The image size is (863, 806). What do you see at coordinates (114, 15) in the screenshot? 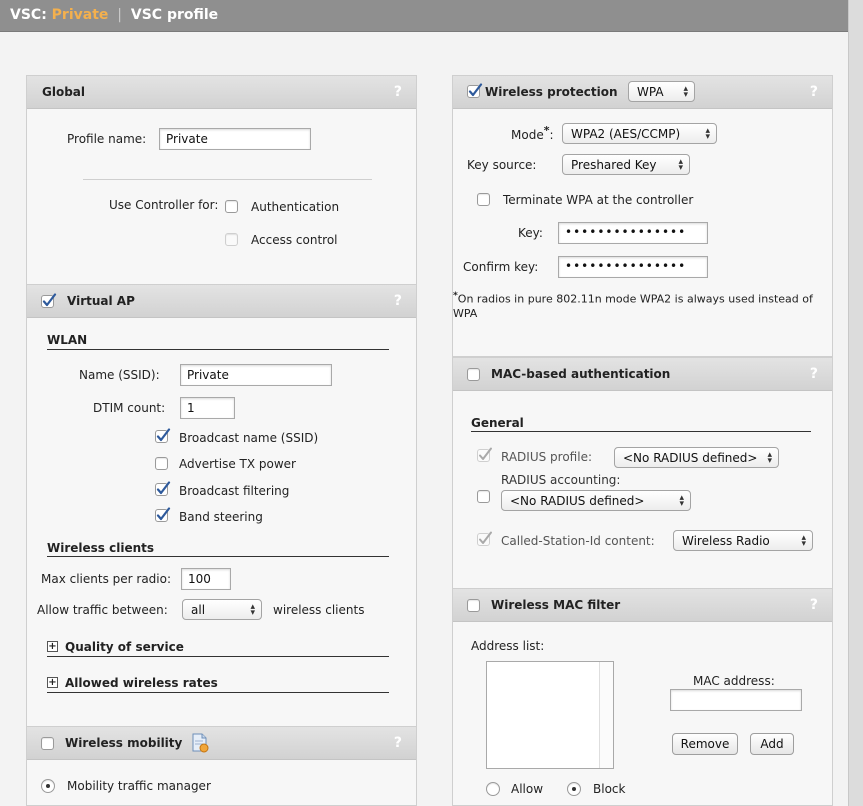
I see `page-title: VSC: Private | VSC profile` at bounding box center [114, 15].